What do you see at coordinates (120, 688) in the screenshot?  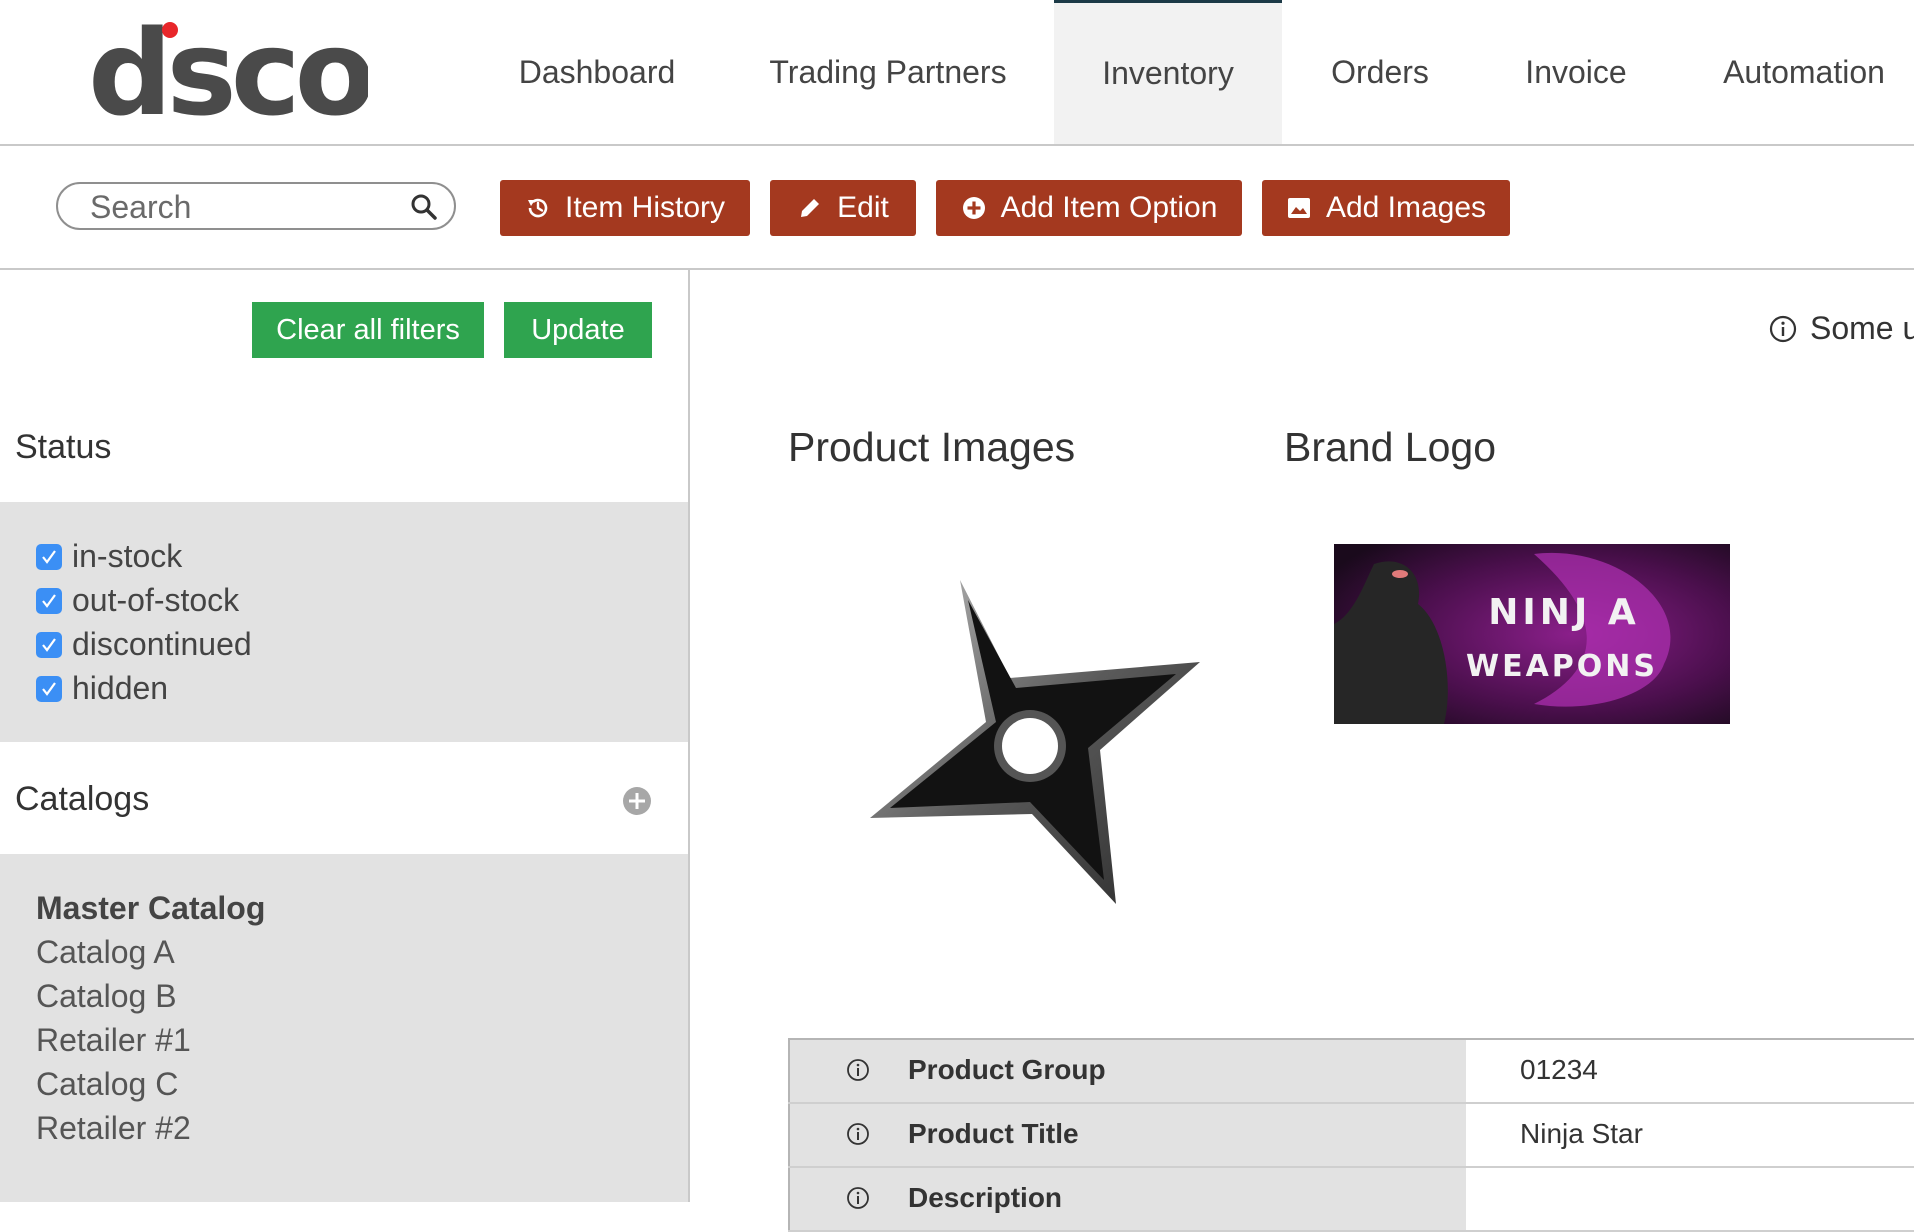 I see `status-label: hidden` at bounding box center [120, 688].